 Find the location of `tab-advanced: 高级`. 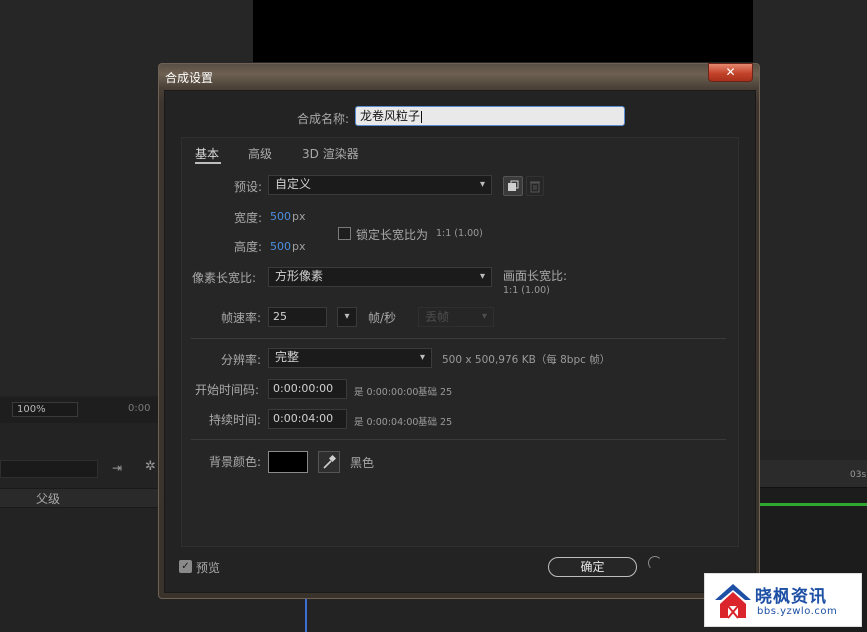

tab-advanced: 高级 is located at coordinates (260, 153).